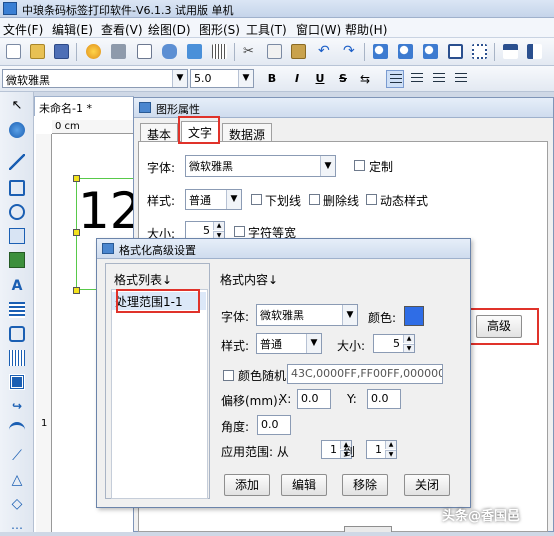 This screenshot has height=536, width=554. What do you see at coordinates (439, 79) in the screenshot?
I see `align-right-text-icon` at bounding box center [439, 79].